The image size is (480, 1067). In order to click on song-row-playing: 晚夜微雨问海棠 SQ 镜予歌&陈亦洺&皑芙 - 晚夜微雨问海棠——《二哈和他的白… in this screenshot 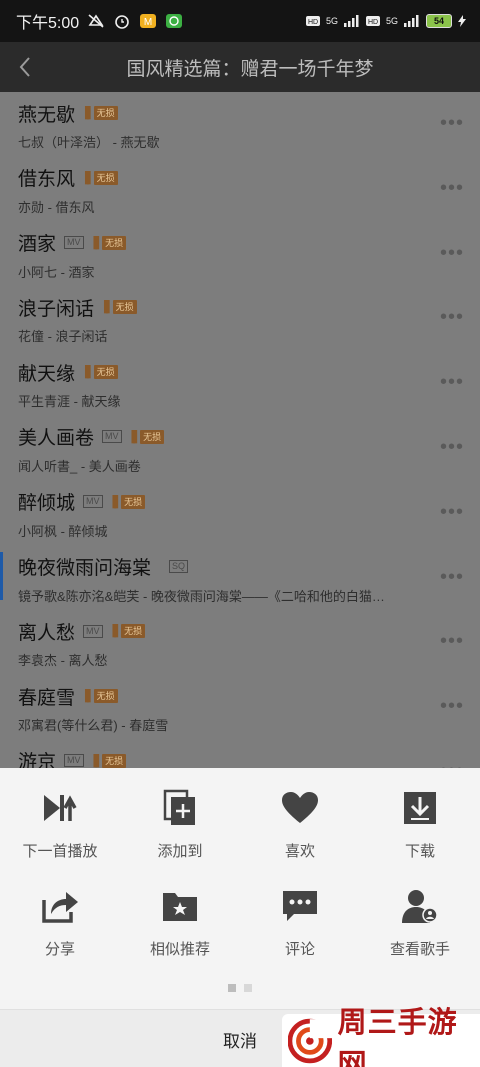, I will do `click(240, 578)`.